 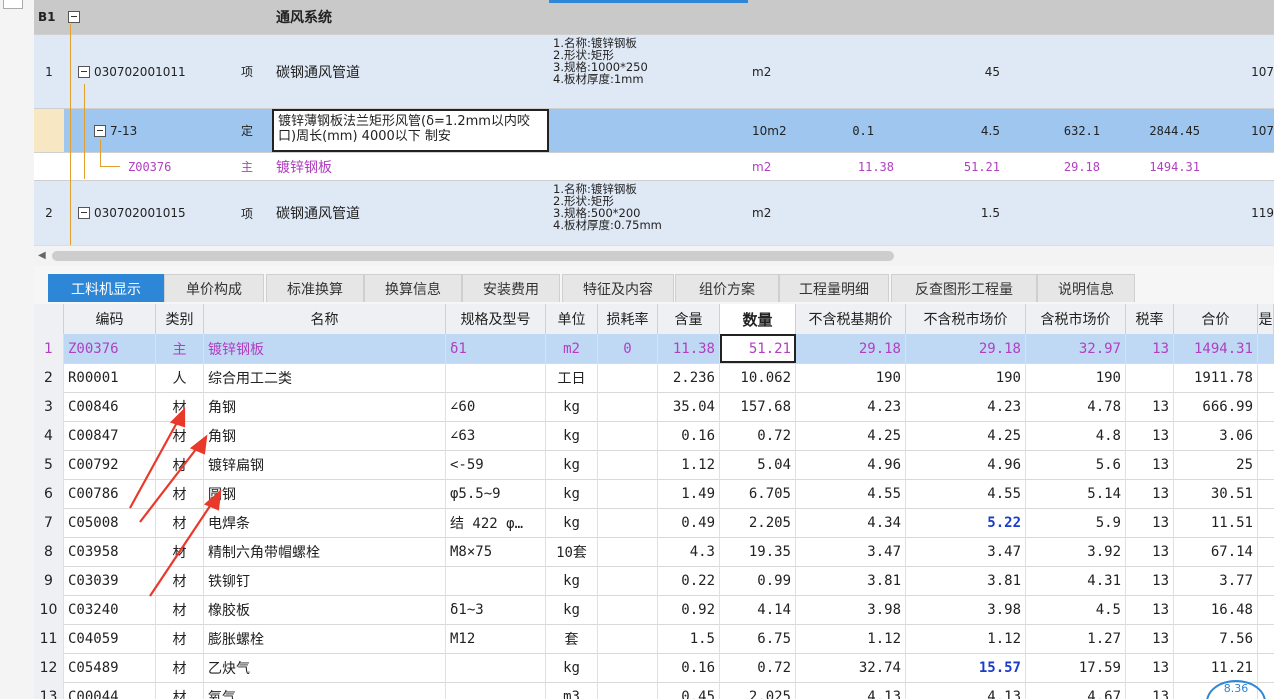 I want to click on table-cell: 6.705, so click(x=758, y=493).